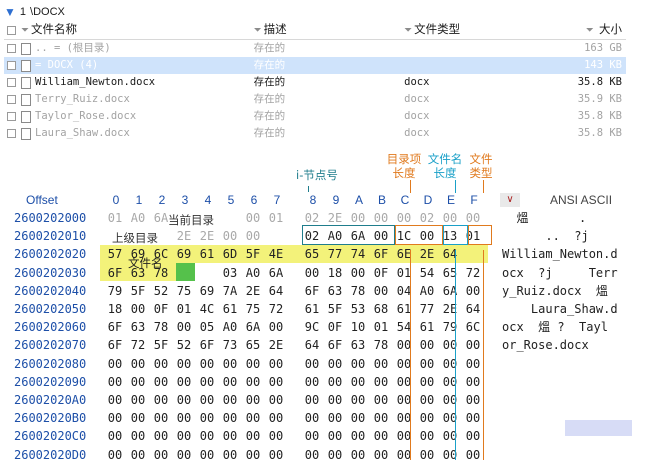  I want to click on hex-byte: 54, so click(404, 327).